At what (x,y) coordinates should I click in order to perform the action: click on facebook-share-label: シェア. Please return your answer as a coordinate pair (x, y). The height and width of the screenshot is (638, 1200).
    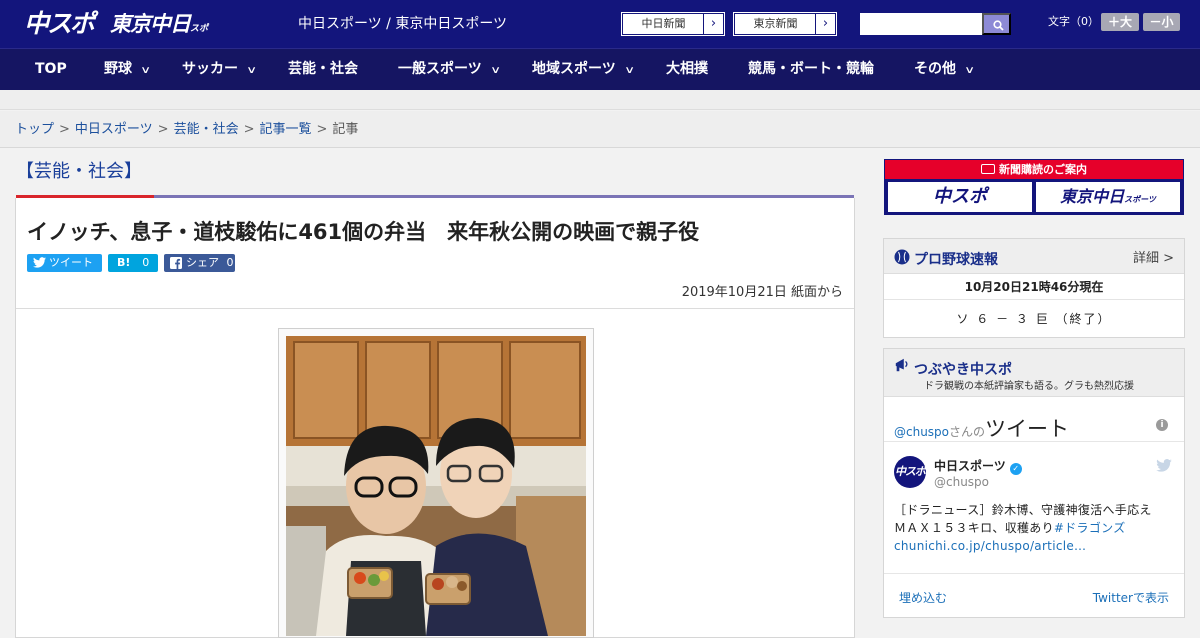
    Looking at the image, I should click on (202, 262).